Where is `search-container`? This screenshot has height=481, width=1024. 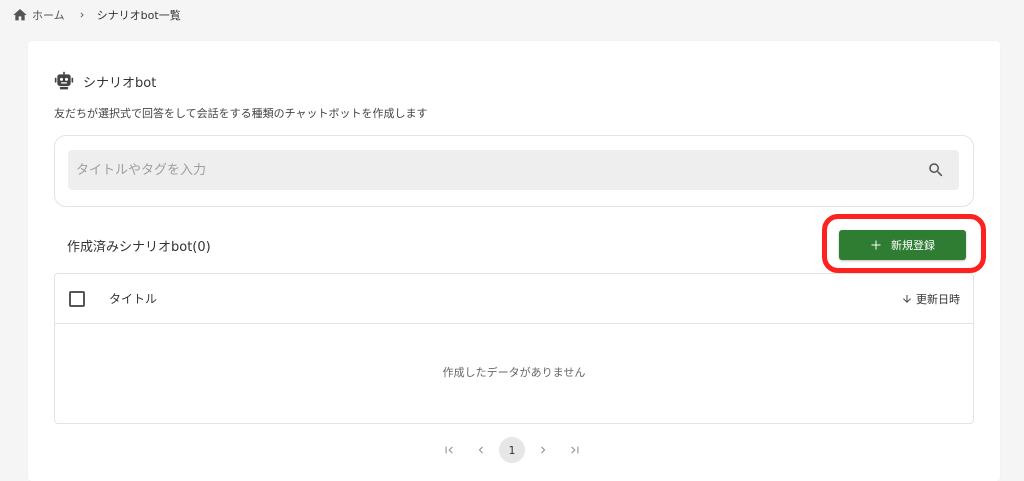
search-container is located at coordinates (514, 171).